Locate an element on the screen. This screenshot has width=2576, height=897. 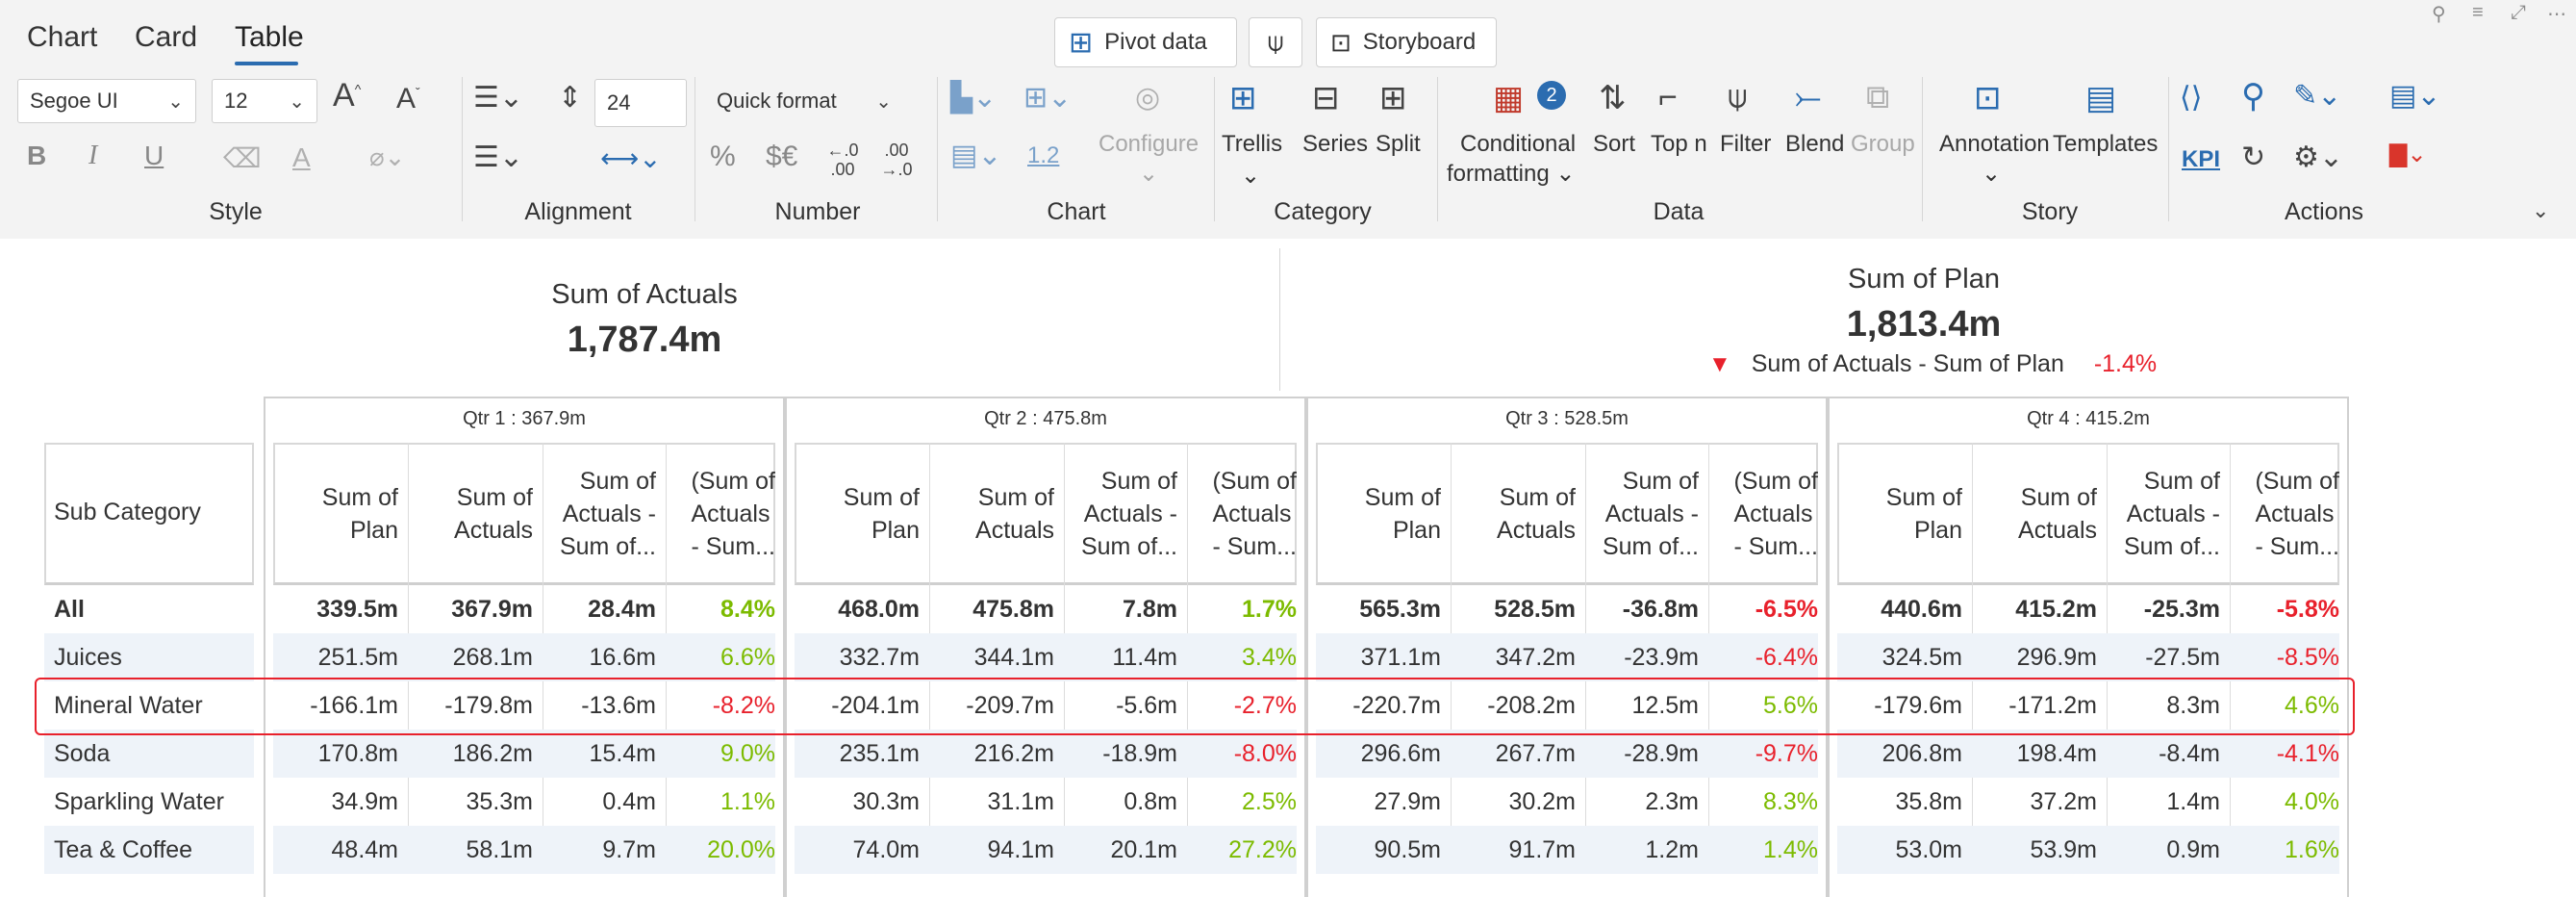
table-cell: 8.3% is located at coordinates (1768, 802).